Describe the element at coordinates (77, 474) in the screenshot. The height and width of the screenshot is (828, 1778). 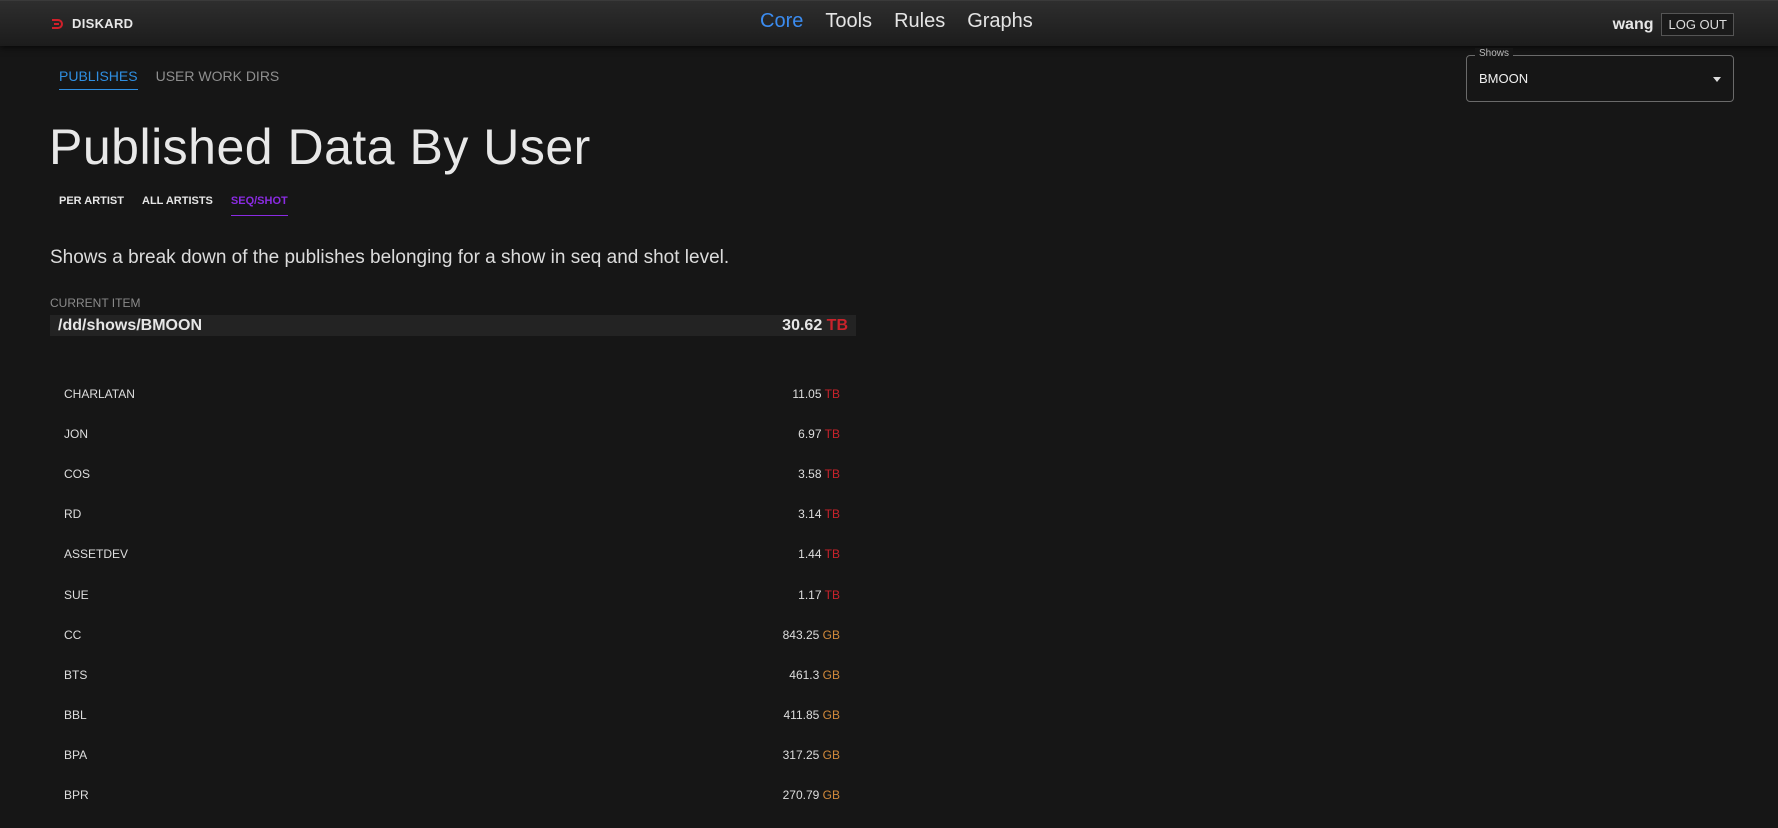
I see `list-item-name: COS` at that location.